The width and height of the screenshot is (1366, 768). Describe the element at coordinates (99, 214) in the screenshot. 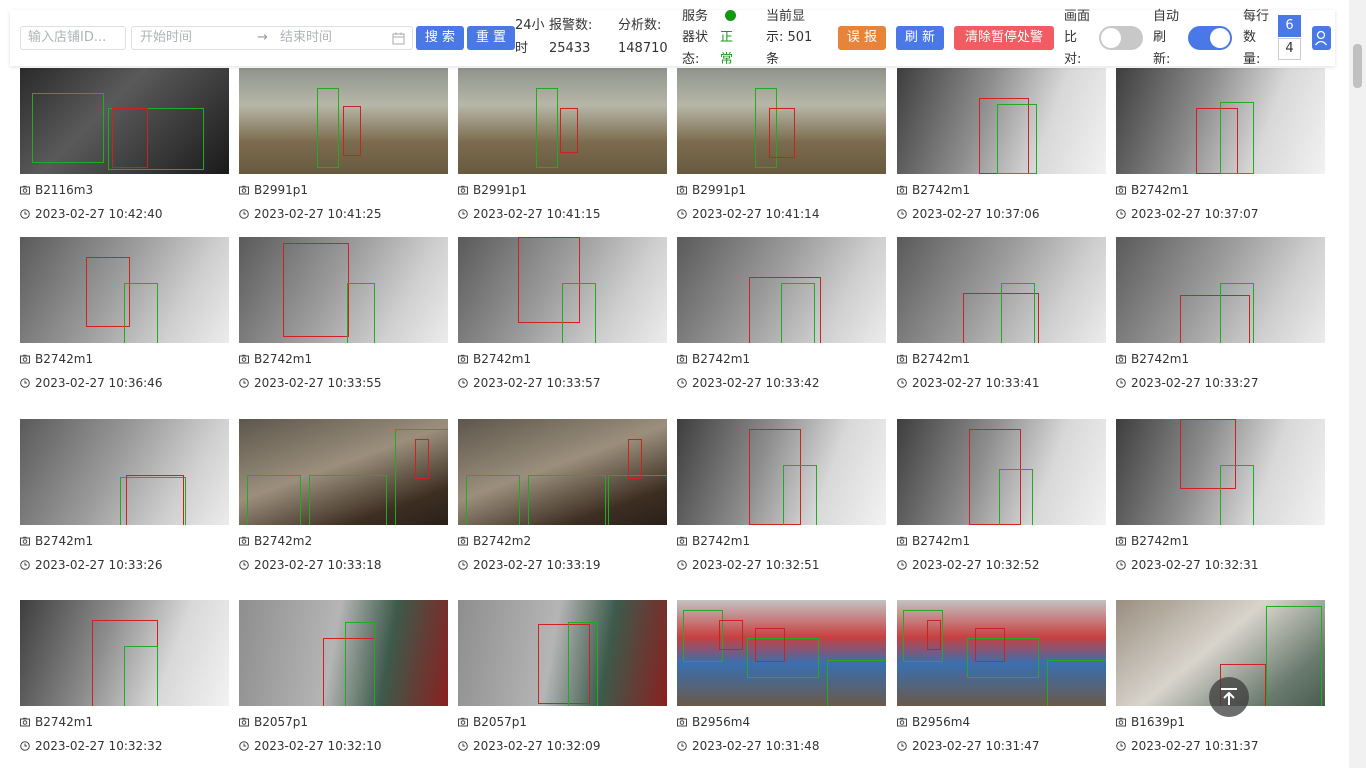

I see `alarm-timestamp: 2023-02-27 10:42:40` at that location.